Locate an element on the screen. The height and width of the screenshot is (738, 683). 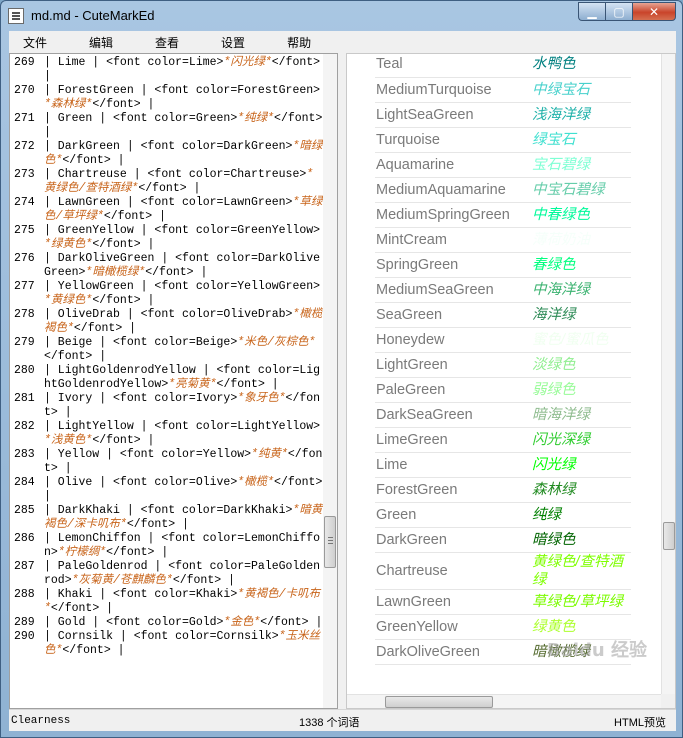
color-row: DarkSeaGreen 暗海洋绿 is located at coordinates (503, 415).